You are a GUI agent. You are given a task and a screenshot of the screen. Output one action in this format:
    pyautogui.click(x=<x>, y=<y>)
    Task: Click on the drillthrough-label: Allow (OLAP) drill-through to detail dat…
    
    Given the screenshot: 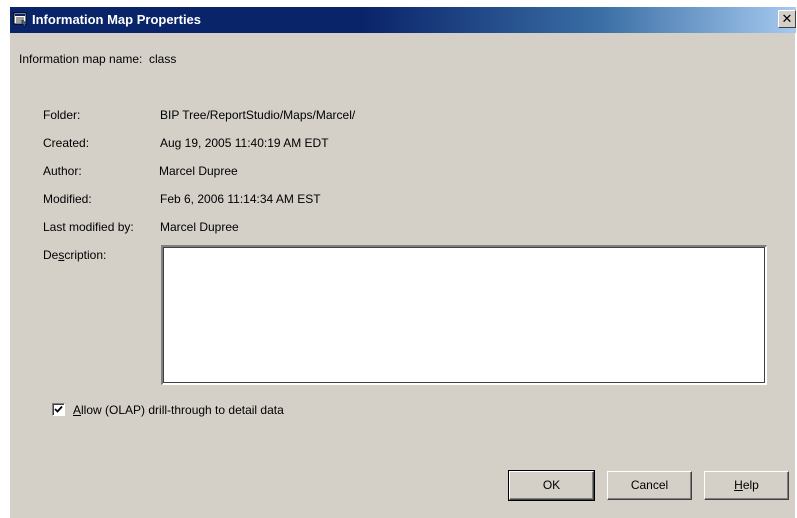 What is the action you would take?
    pyautogui.click(x=178, y=410)
    